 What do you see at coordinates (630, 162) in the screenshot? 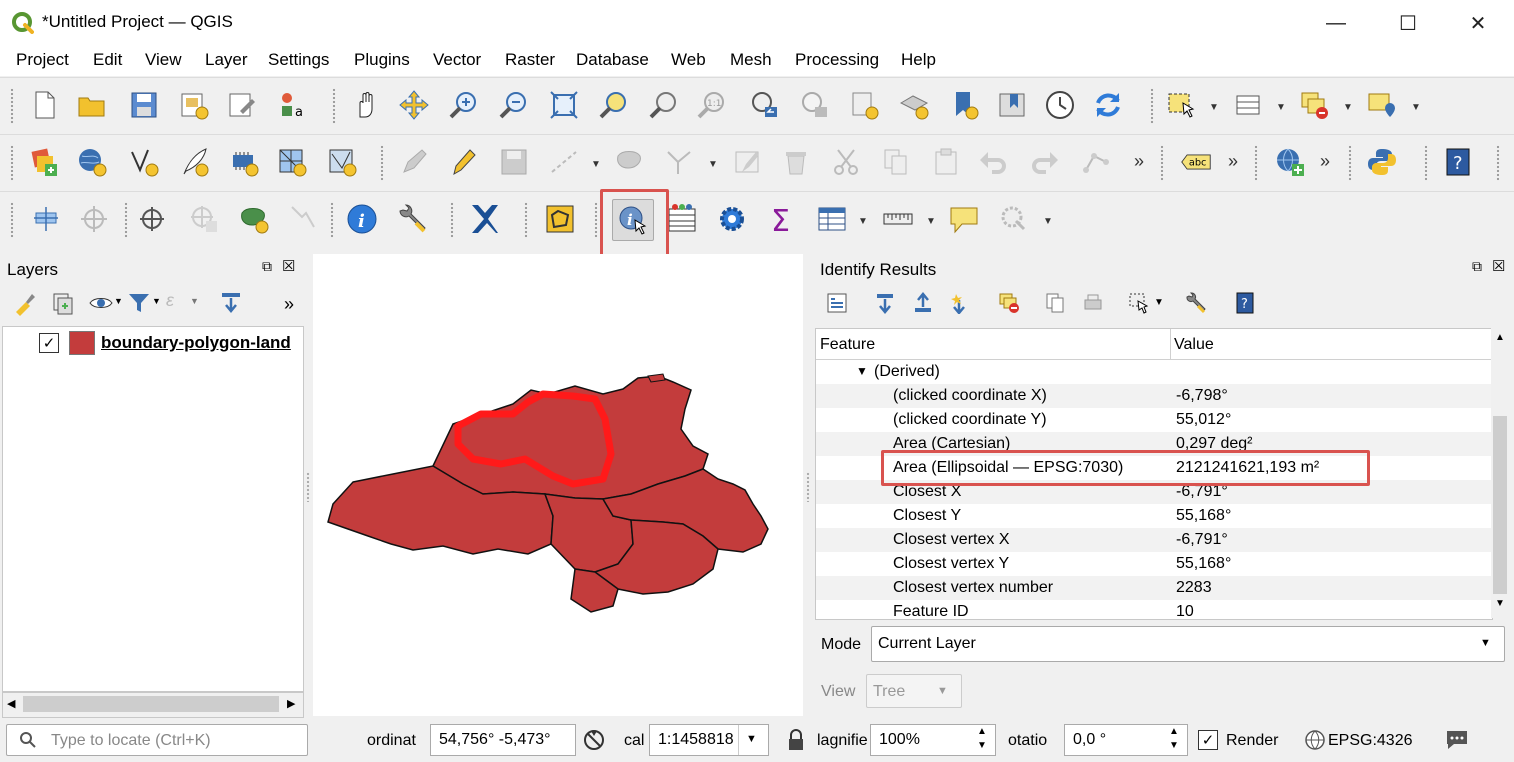
I see `add-polygon-feature-icon` at bounding box center [630, 162].